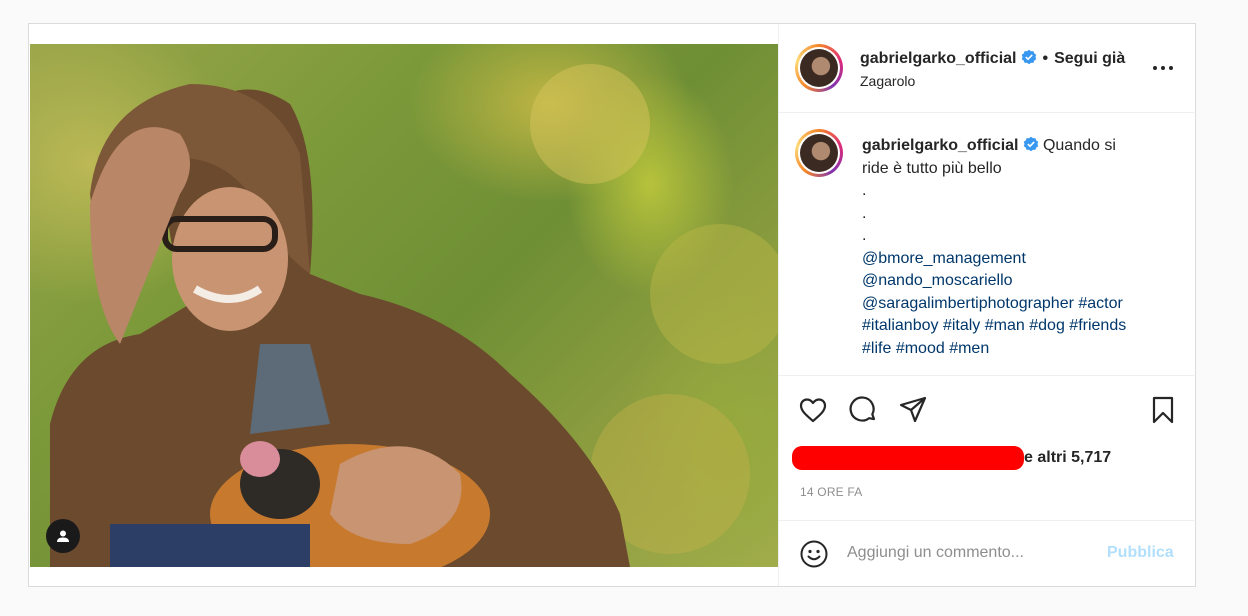  Describe the element at coordinates (908, 458) in the screenshot. I see `redacted-liker-names` at that location.